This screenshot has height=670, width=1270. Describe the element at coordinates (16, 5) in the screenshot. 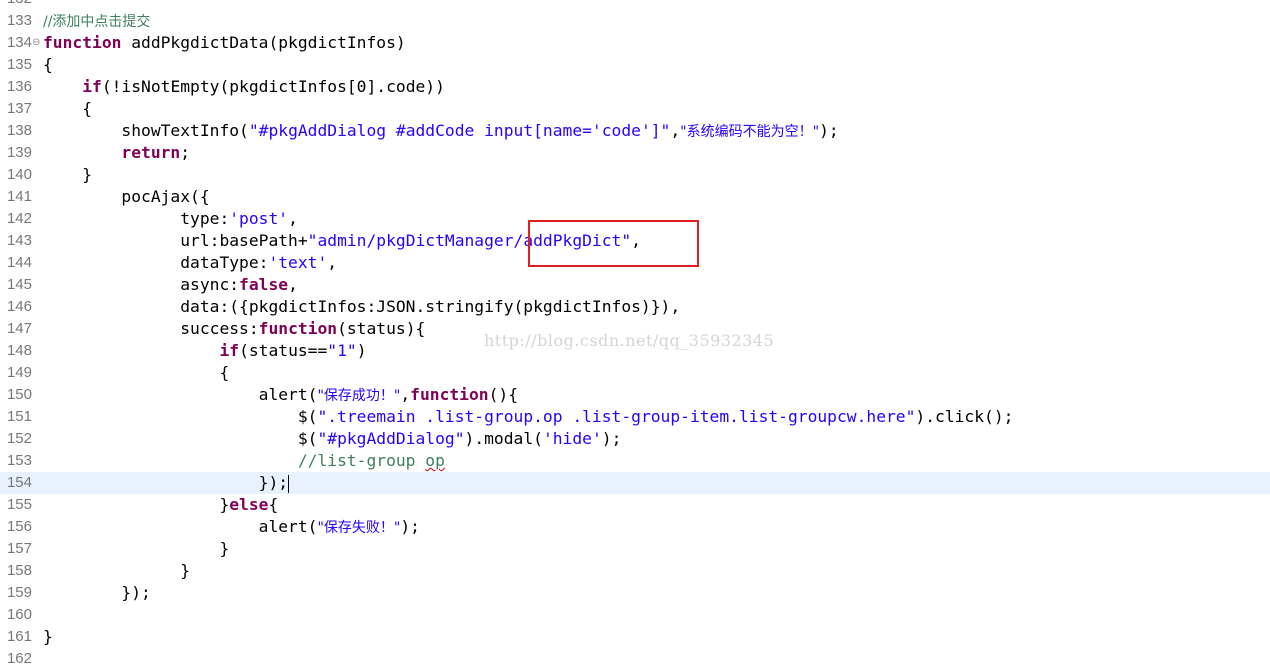

I see `line-number: 132` at that location.